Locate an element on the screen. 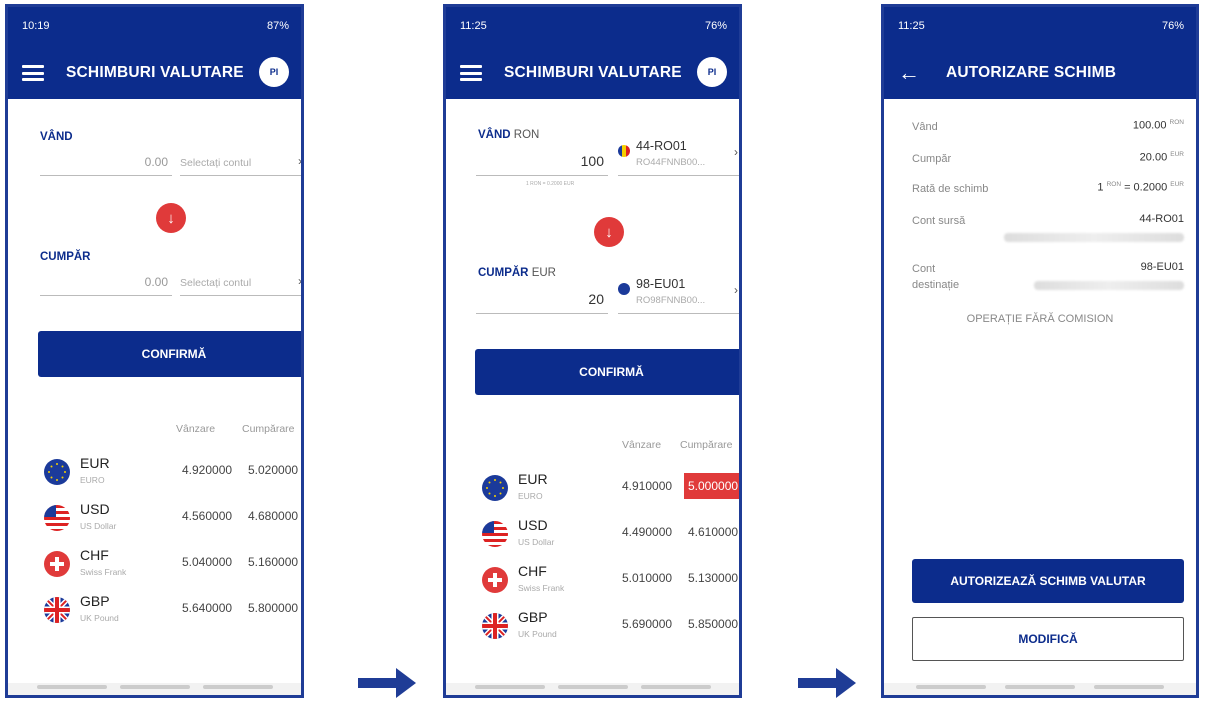 The image size is (1215, 702). battery-status: 87% is located at coordinates (277, 26).